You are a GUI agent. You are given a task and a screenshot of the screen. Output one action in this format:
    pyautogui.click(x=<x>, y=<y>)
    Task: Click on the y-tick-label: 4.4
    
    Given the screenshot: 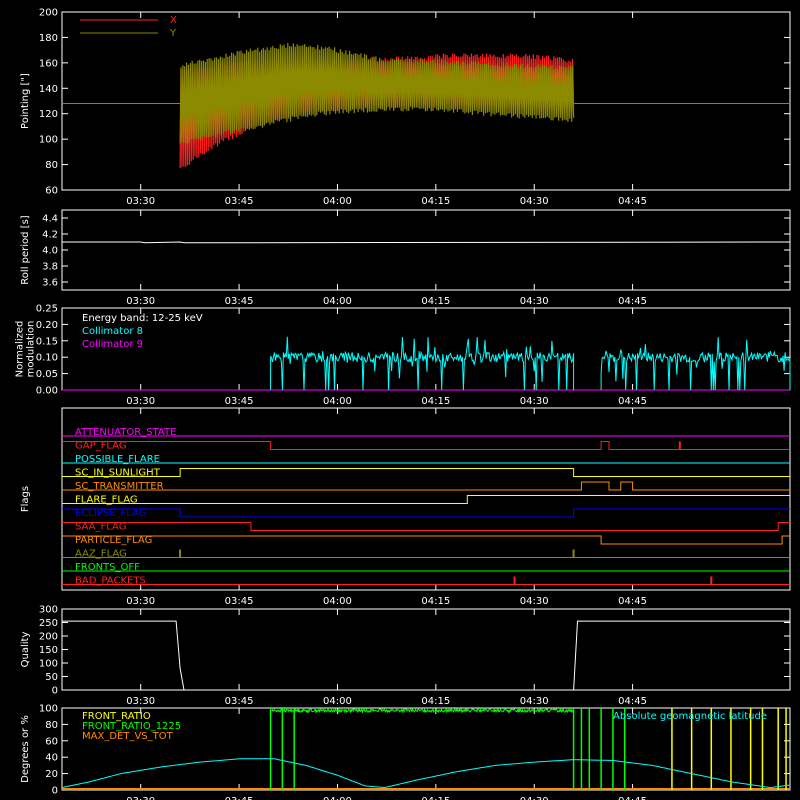 What is the action you would take?
    pyautogui.click(x=50, y=219)
    